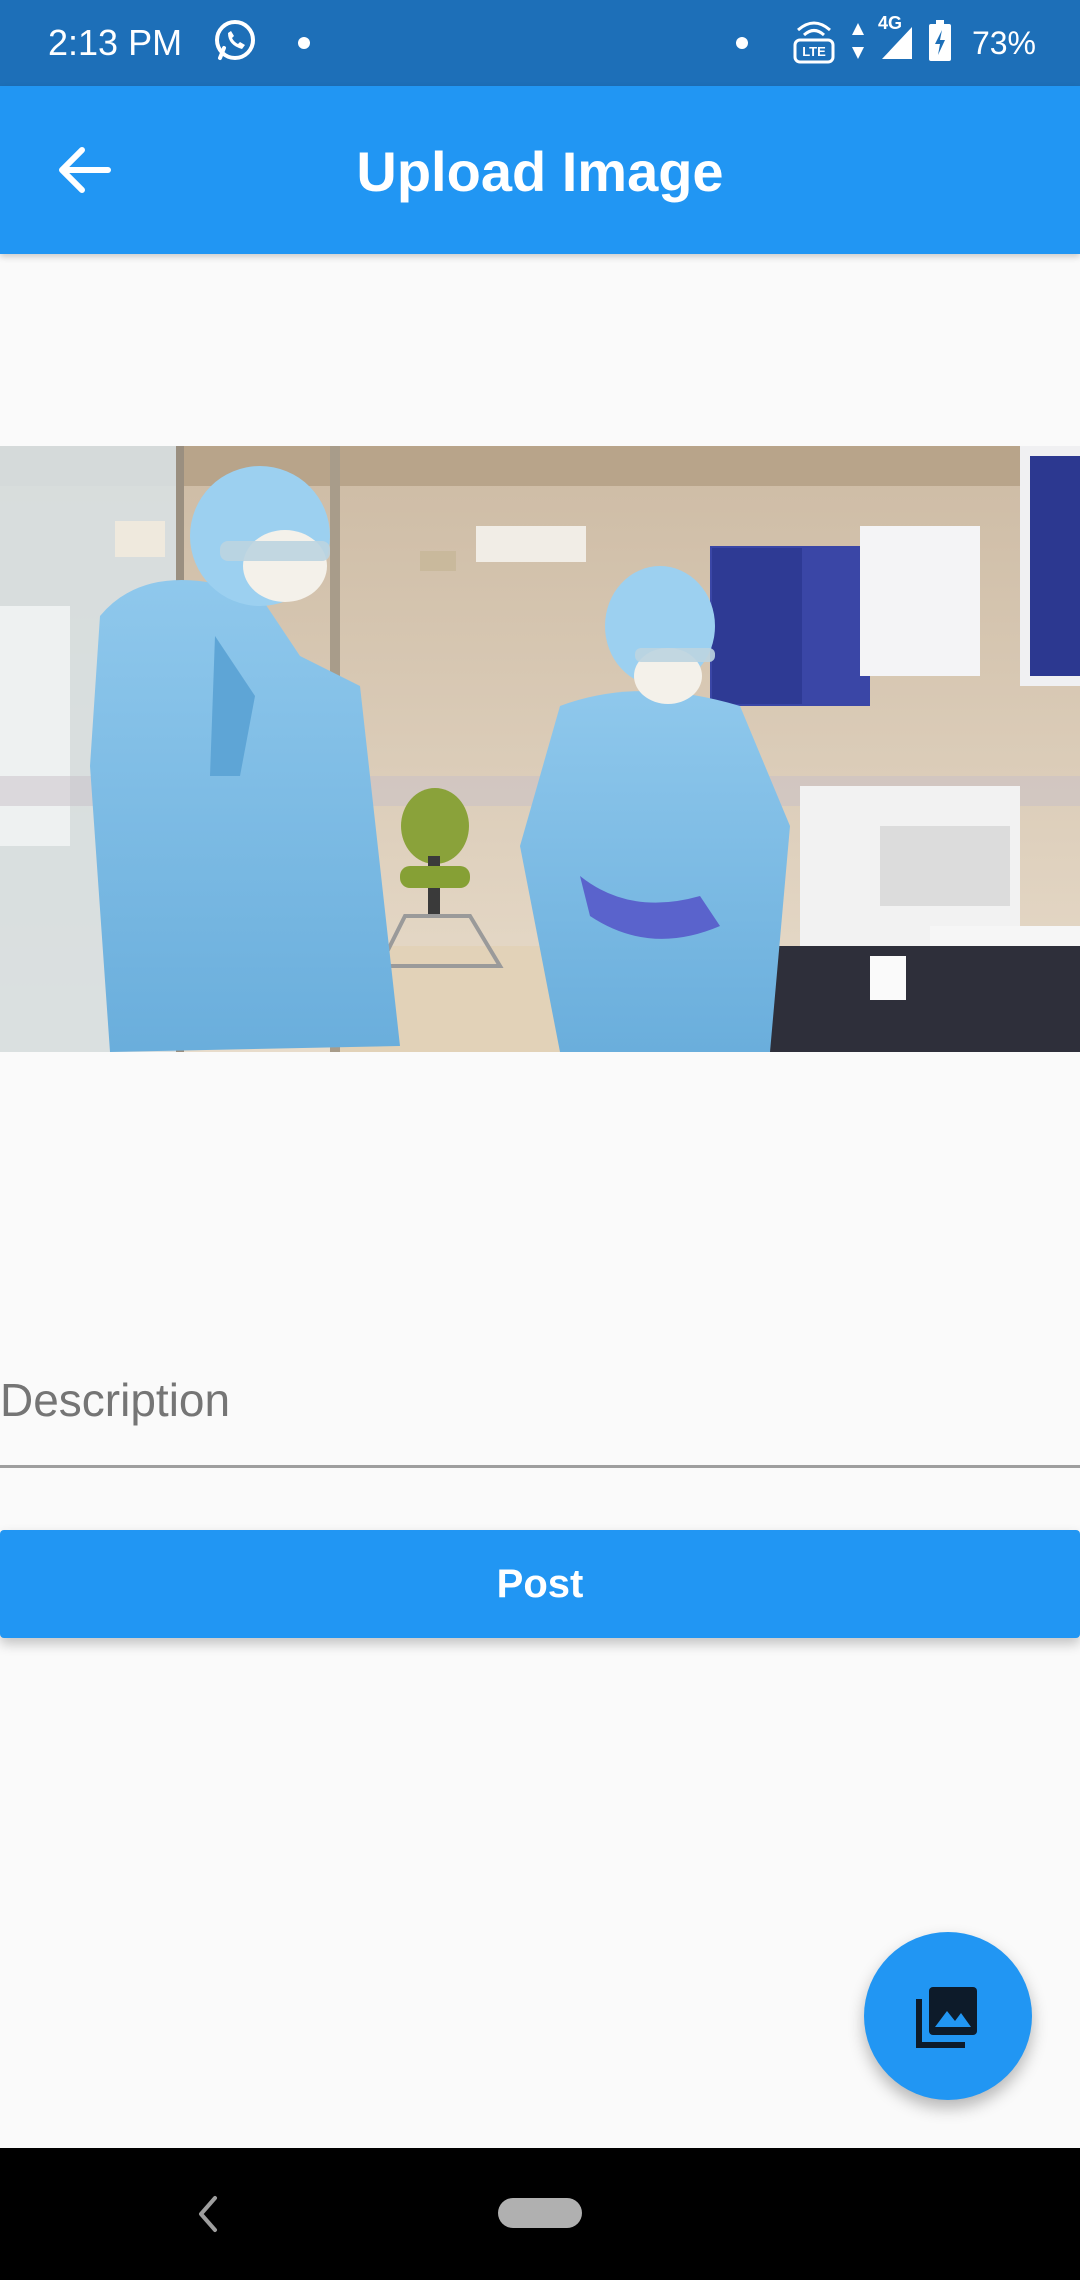  What do you see at coordinates (896, 39) in the screenshot?
I see `signal-icon: 4G` at bounding box center [896, 39].